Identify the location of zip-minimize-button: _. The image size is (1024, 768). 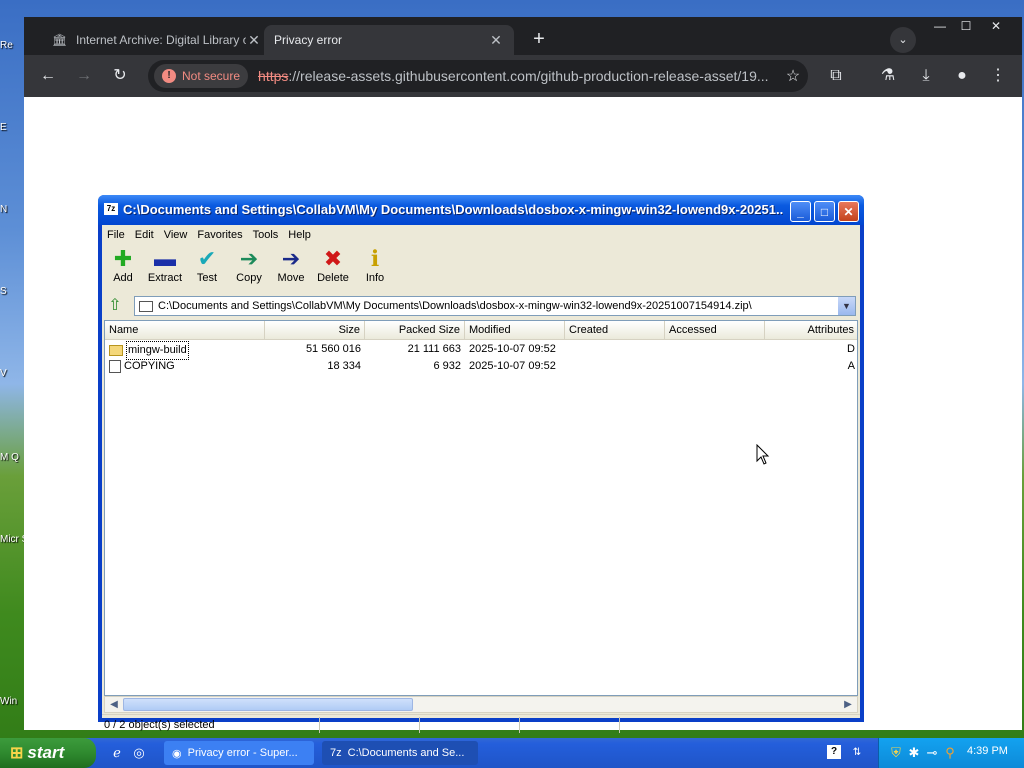
(800, 211).